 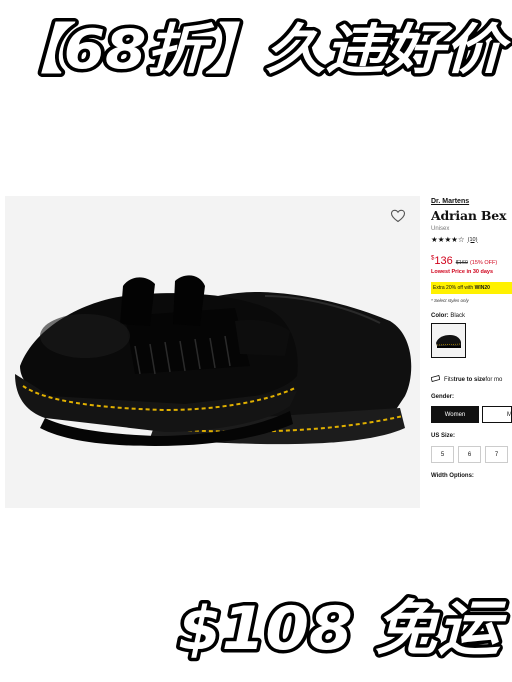 What do you see at coordinates (448, 239) in the screenshot?
I see `rating-stars-icon: ★★★★☆` at bounding box center [448, 239].